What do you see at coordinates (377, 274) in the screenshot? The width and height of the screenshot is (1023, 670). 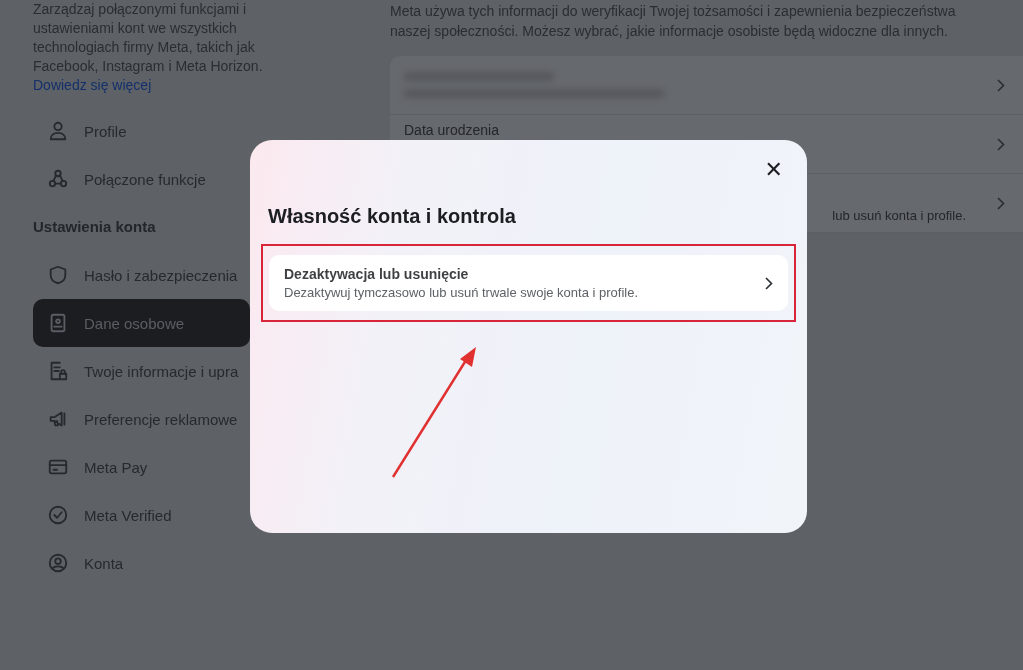 I see `option-title: Dezaktywacja lub usunięcie` at bounding box center [377, 274].